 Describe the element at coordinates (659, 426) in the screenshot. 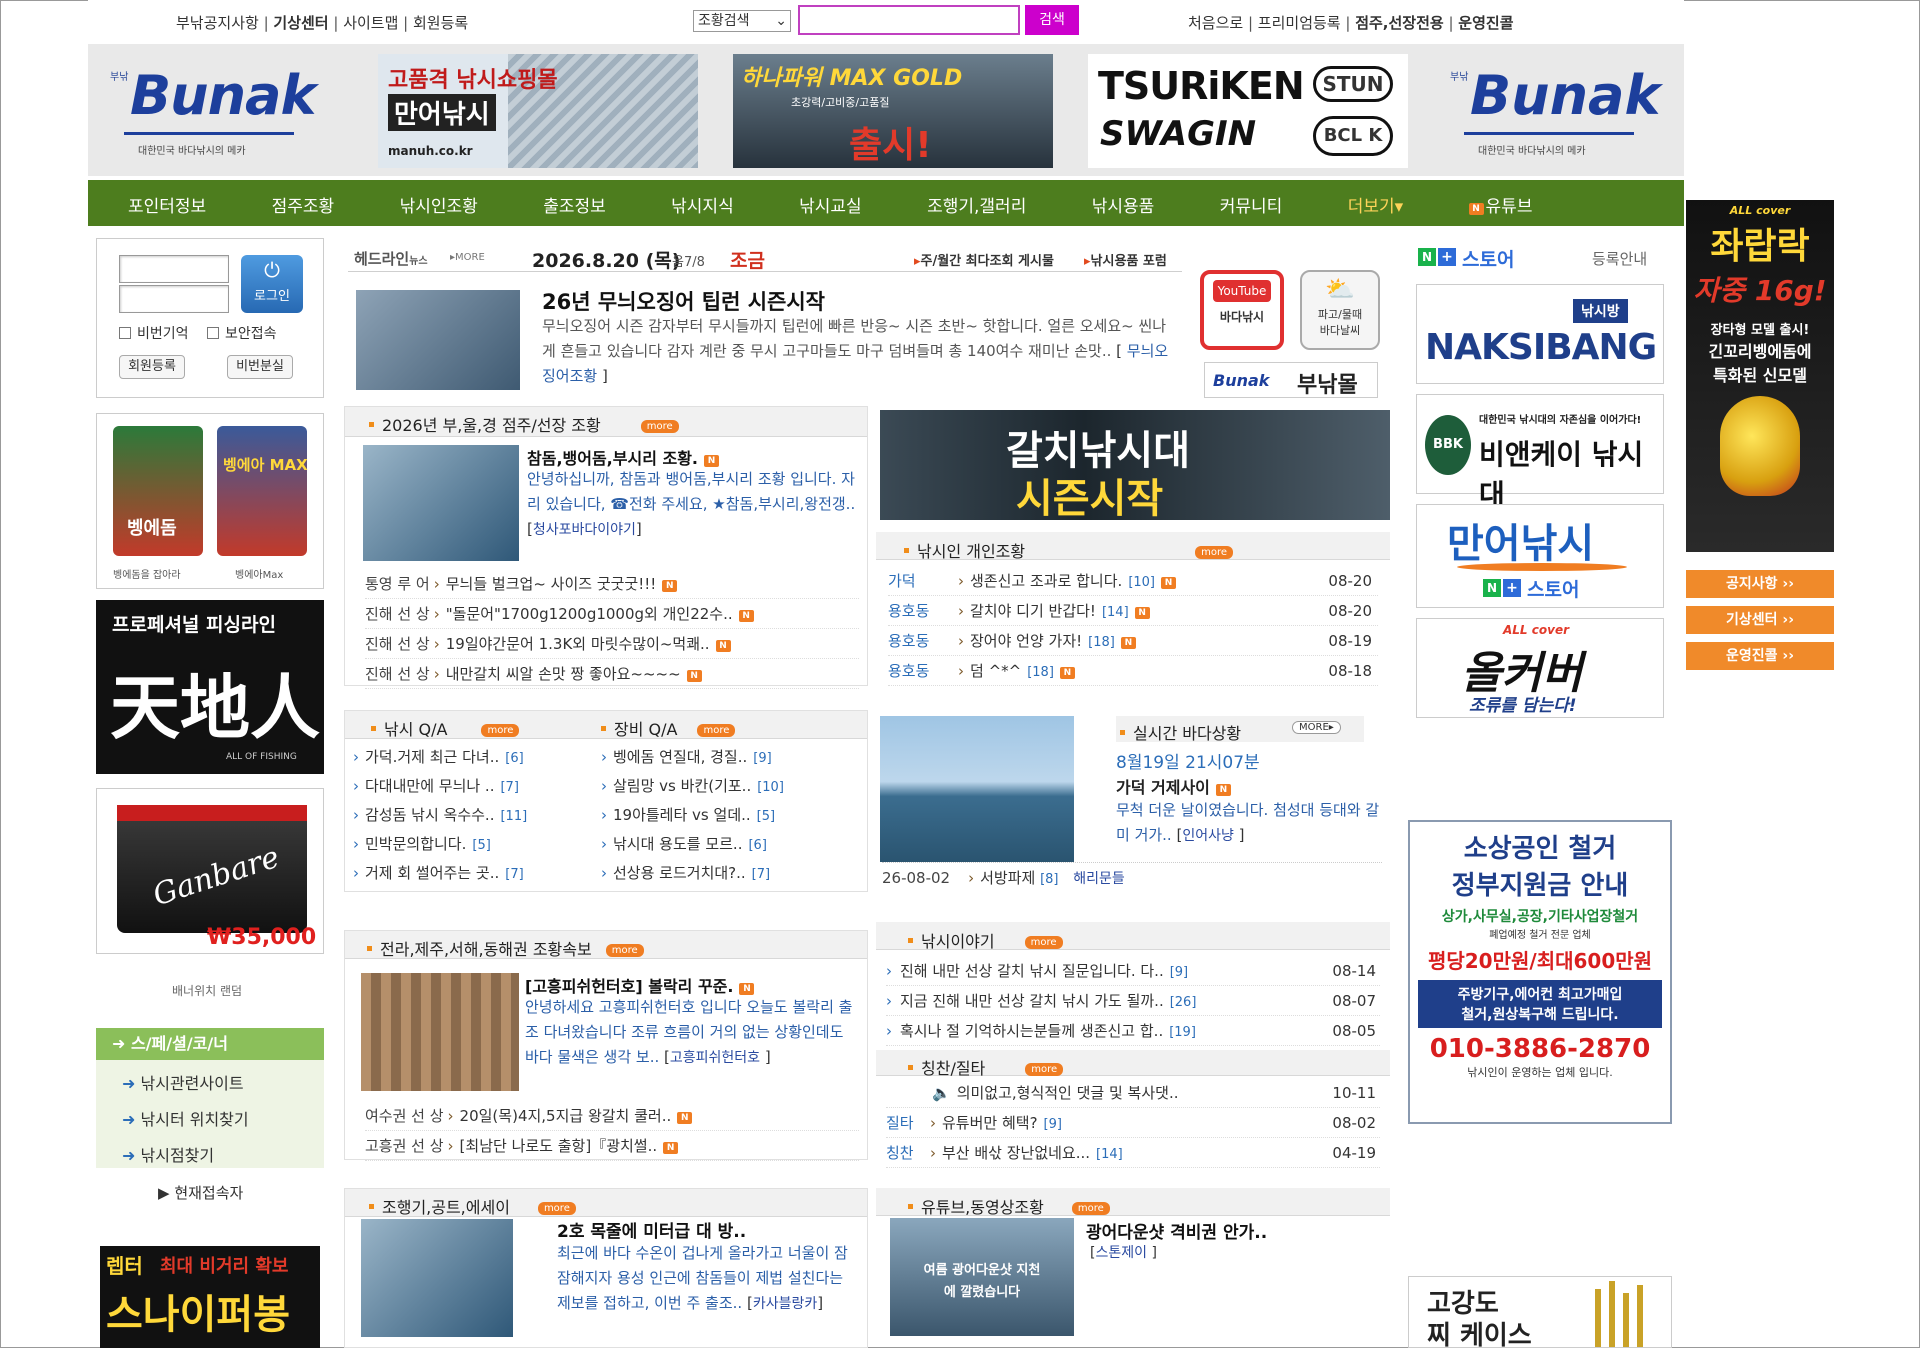

I see `shop-reports-more: more` at that location.